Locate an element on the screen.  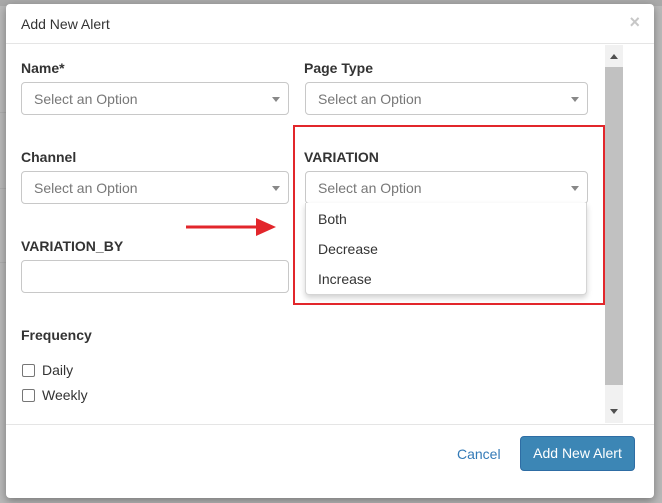
frequency-label: Frequency is located at coordinates (56, 335).